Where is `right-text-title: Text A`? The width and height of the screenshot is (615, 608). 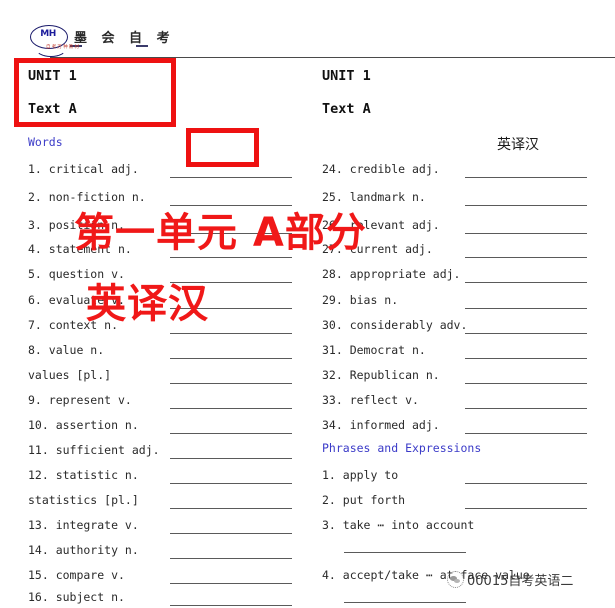 right-text-title: Text A is located at coordinates (346, 109).